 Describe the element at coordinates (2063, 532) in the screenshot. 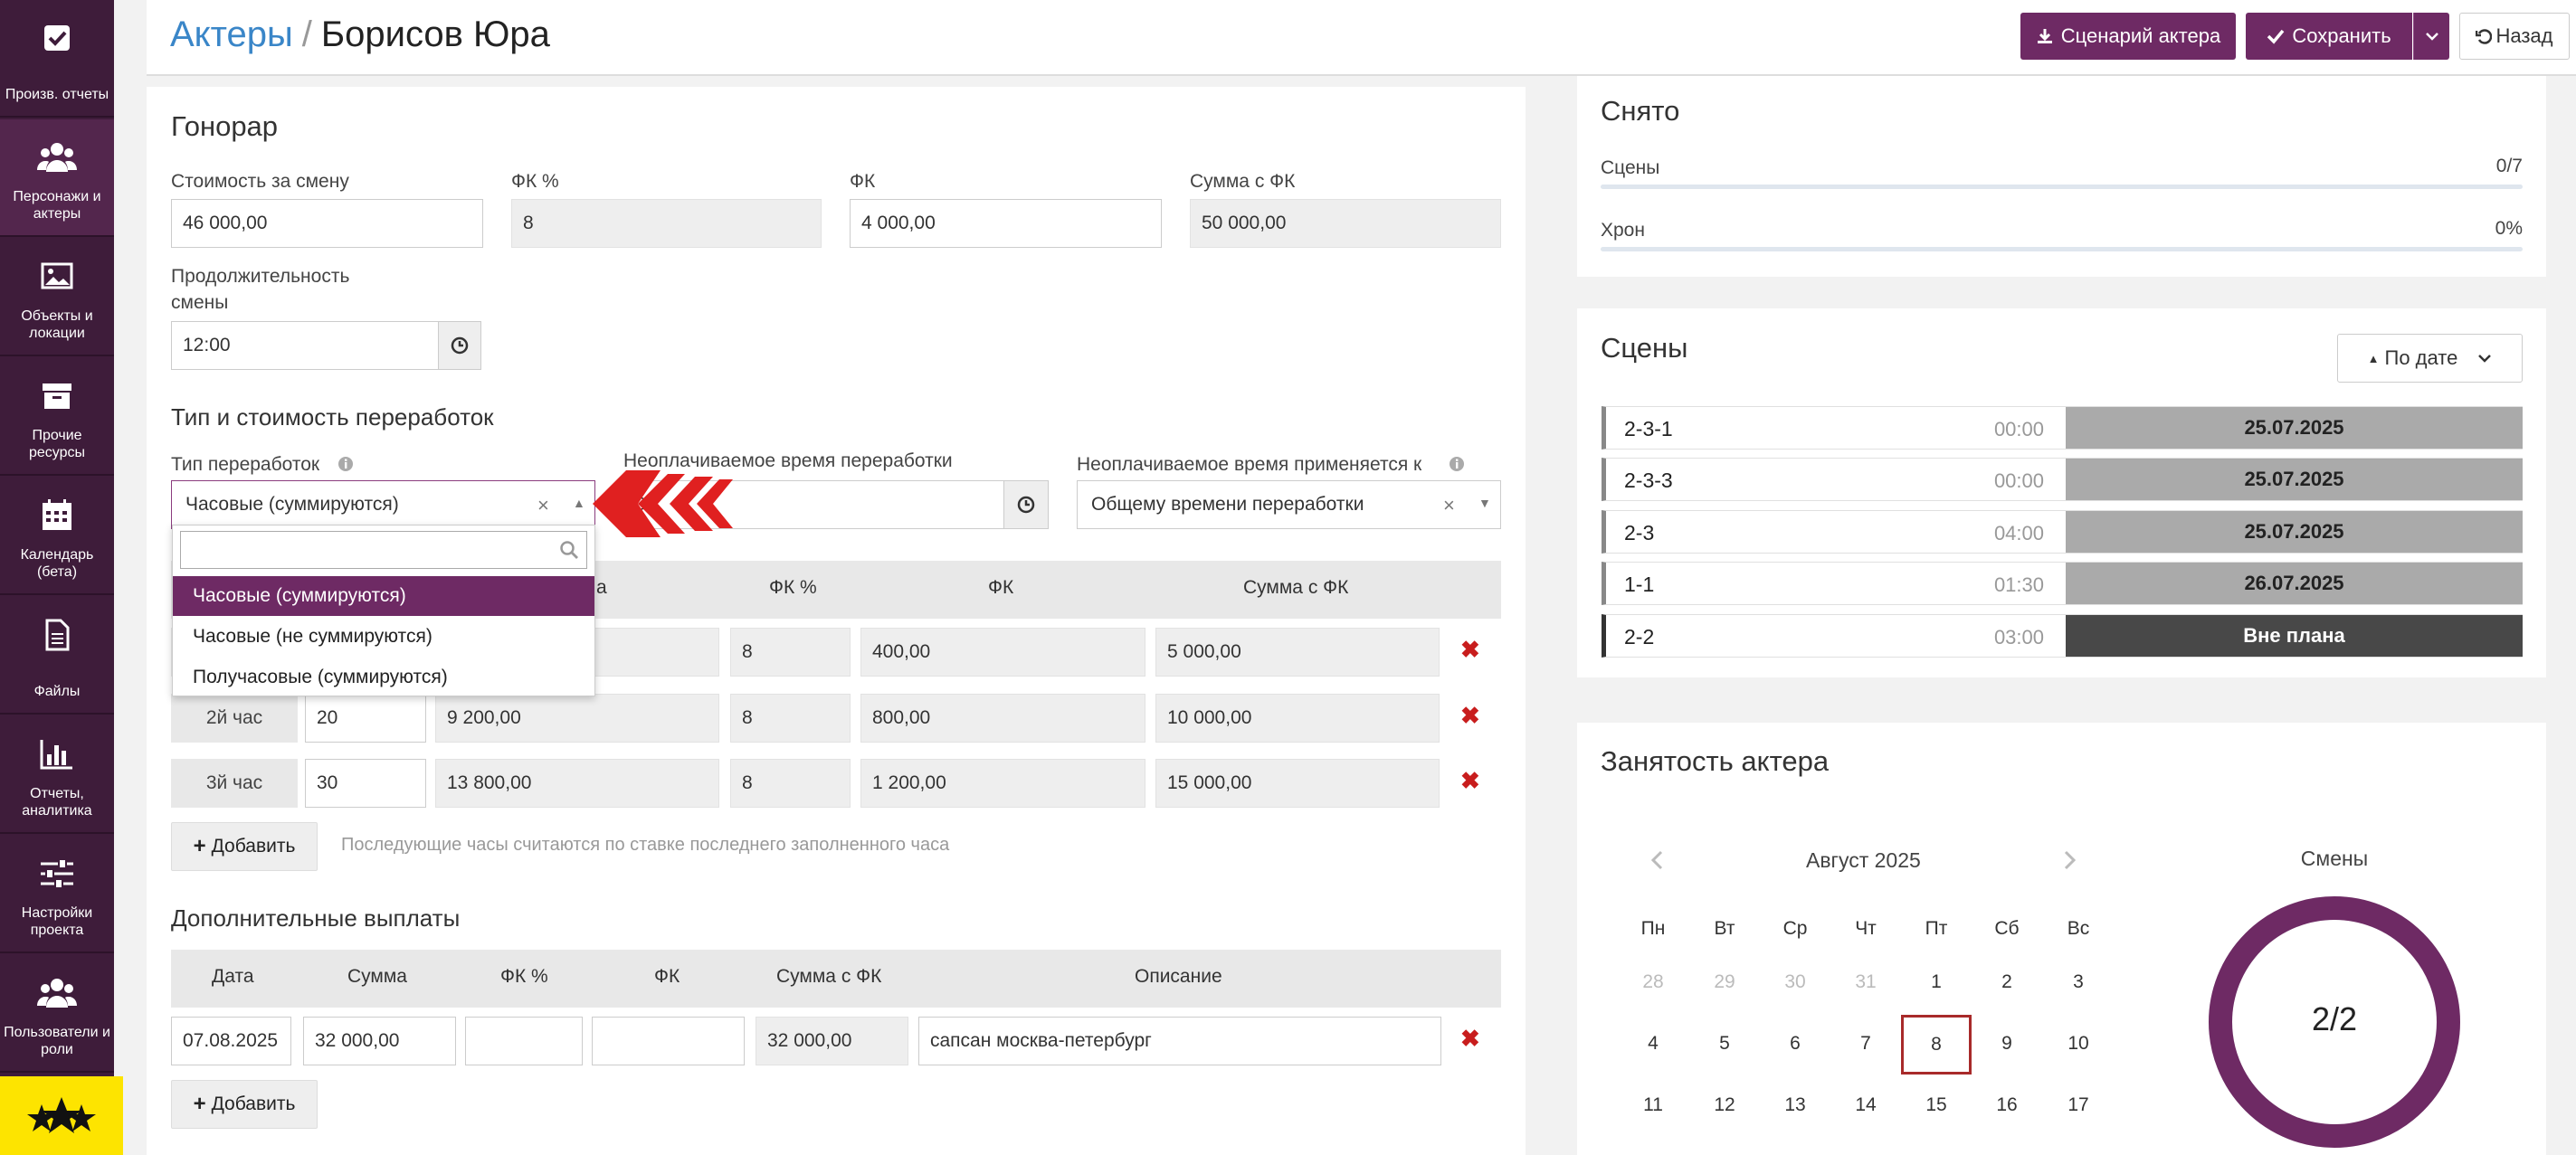

I see `scene-row: 2-3 04:00 25.07.2025` at that location.